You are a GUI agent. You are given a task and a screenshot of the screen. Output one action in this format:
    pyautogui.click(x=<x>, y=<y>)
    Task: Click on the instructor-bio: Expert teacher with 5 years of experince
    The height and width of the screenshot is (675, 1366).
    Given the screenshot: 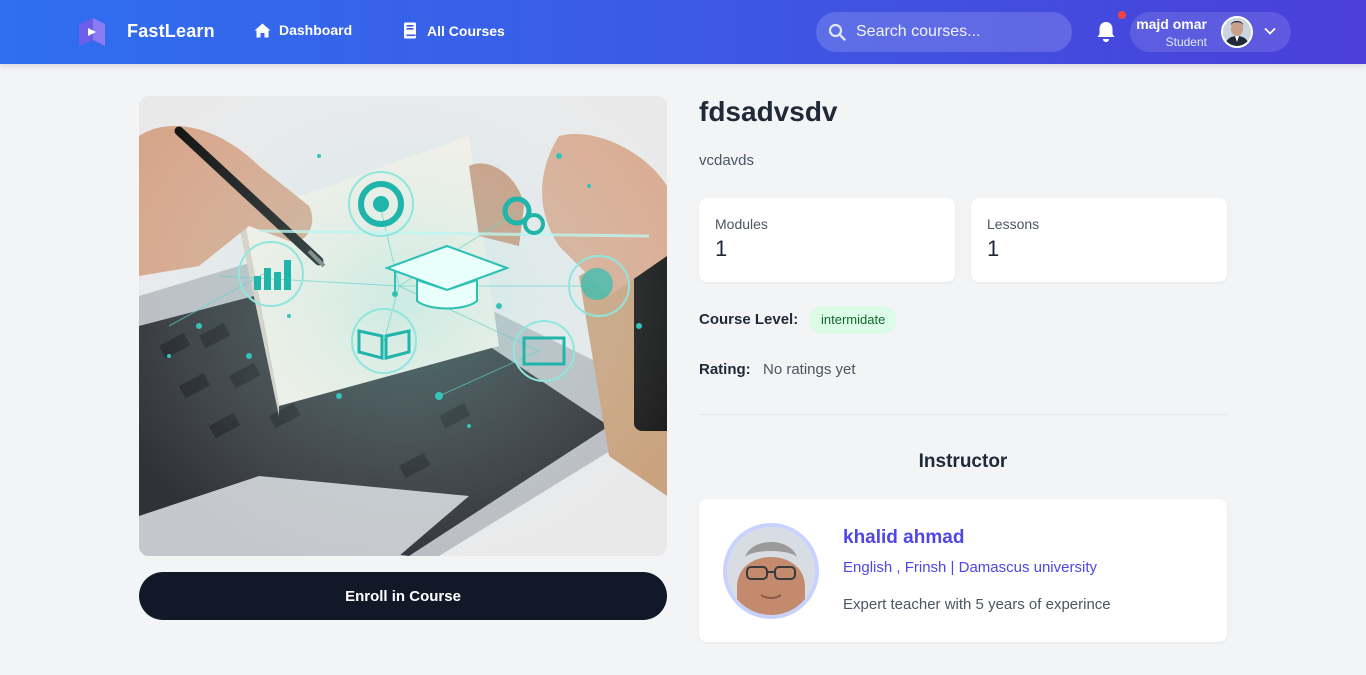 What is the action you would take?
    pyautogui.click(x=977, y=604)
    